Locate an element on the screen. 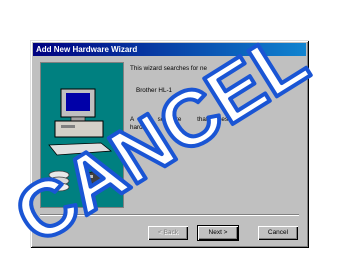 This screenshot has width=343, height=256. device-name: Brother HL-1 is located at coordinates (154, 90).